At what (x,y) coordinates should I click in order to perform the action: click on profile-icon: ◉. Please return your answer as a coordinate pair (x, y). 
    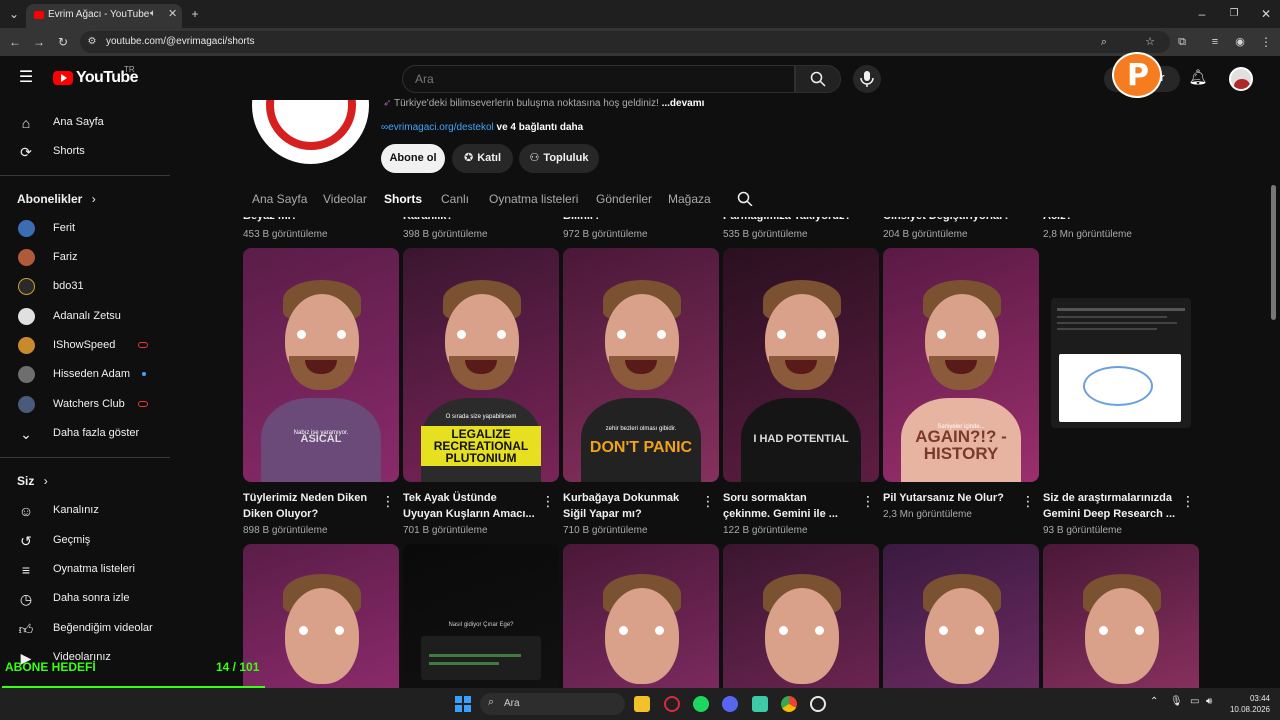
    Looking at the image, I should click on (1240, 42).